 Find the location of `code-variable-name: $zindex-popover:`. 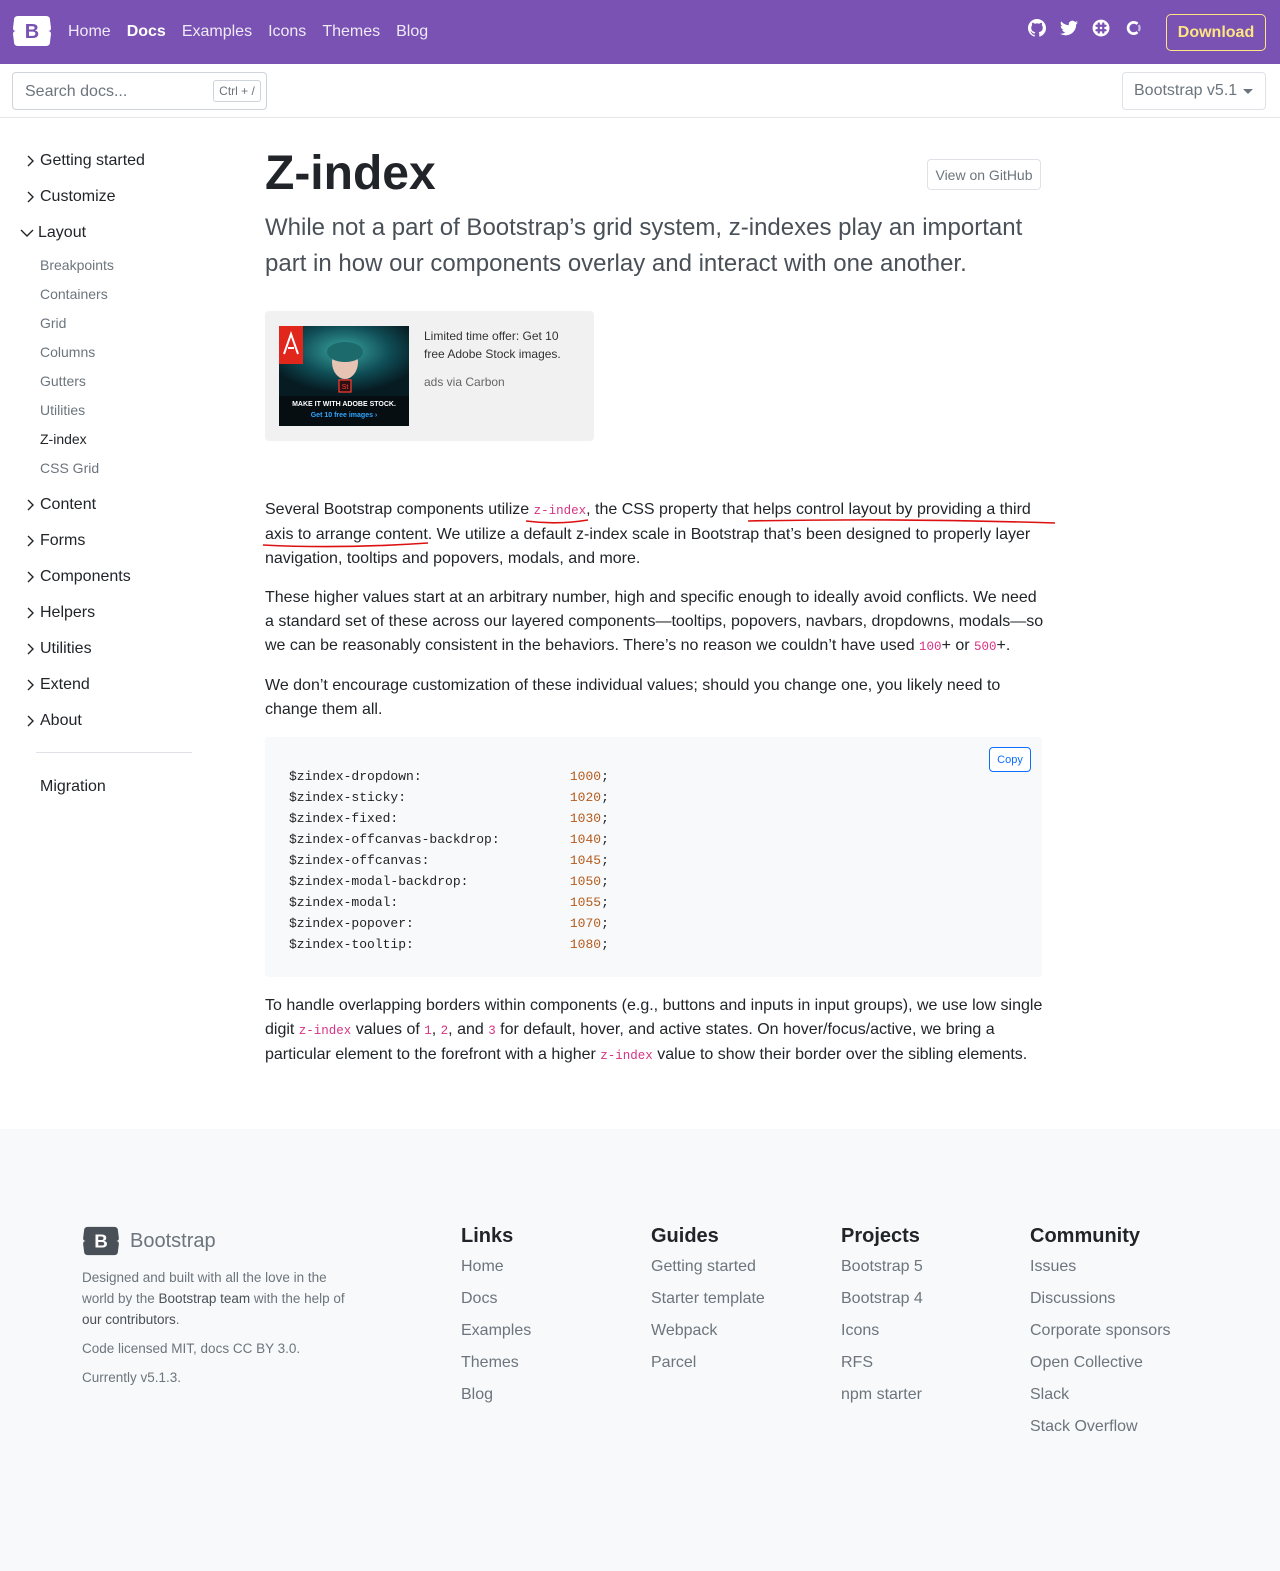

code-variable-name: $zindex-popover: is located at coordinates (429, 923).